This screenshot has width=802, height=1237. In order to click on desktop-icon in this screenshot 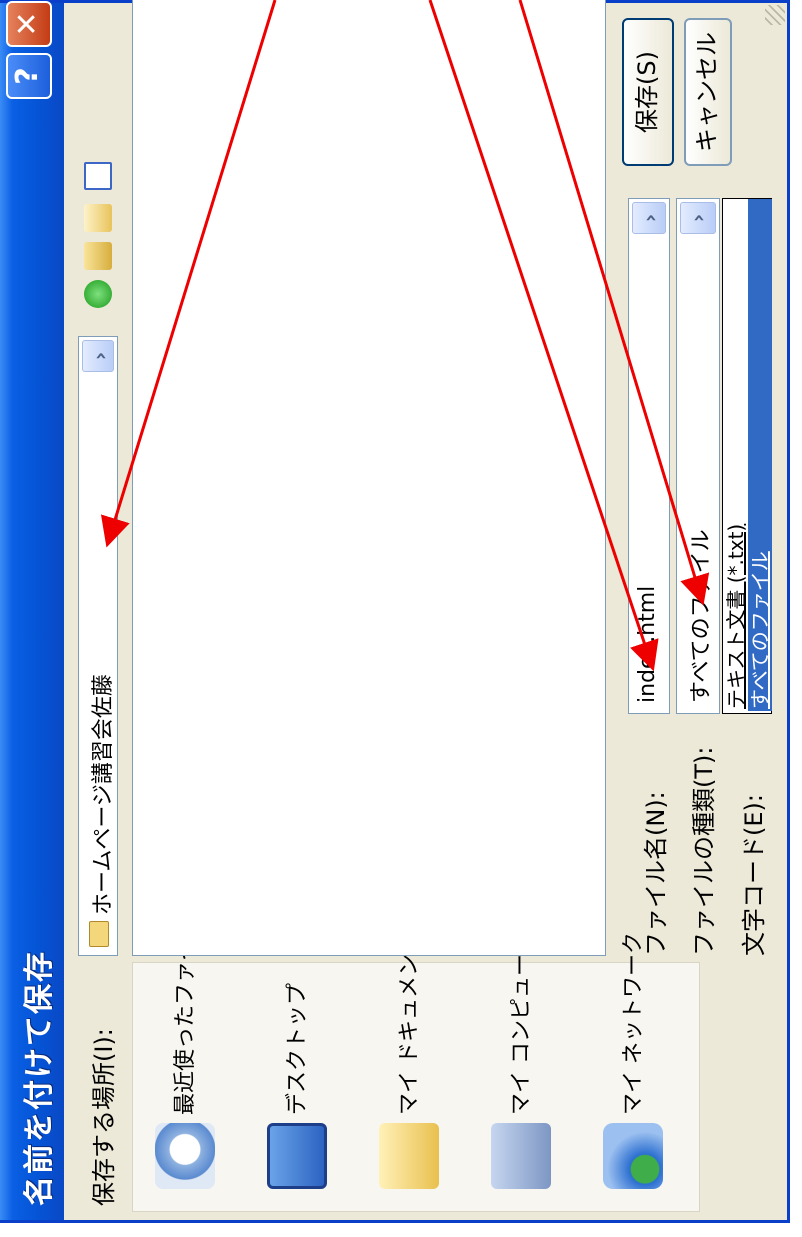, I will do `click(297, 1156)`.